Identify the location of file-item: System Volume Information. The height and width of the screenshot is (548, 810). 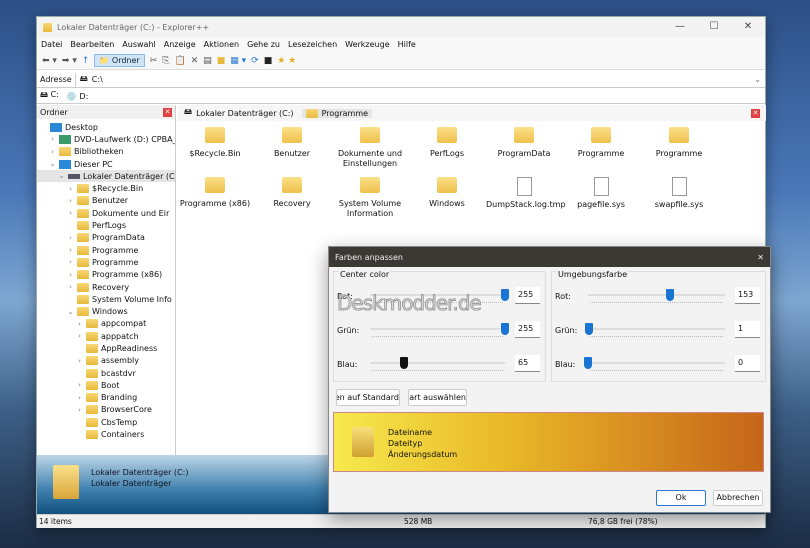
(370, 198).